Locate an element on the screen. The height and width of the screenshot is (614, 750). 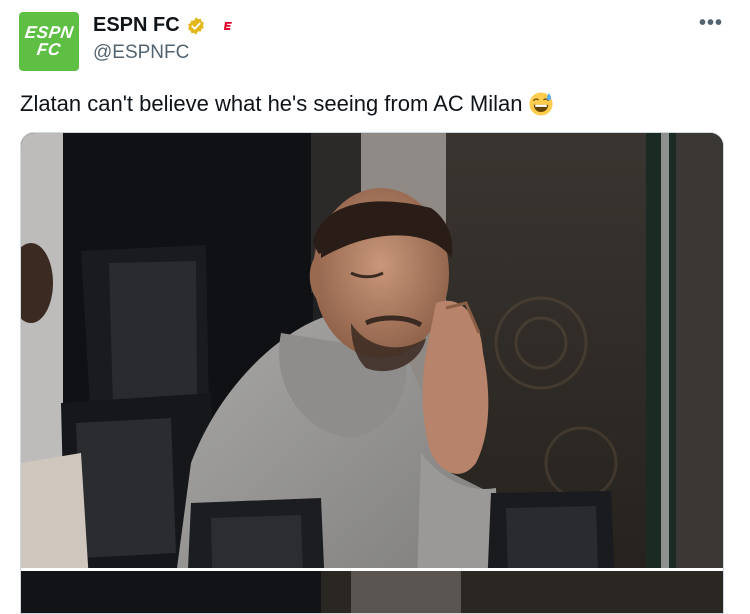
verified-badge-icon is located at coordinates (195, 25).